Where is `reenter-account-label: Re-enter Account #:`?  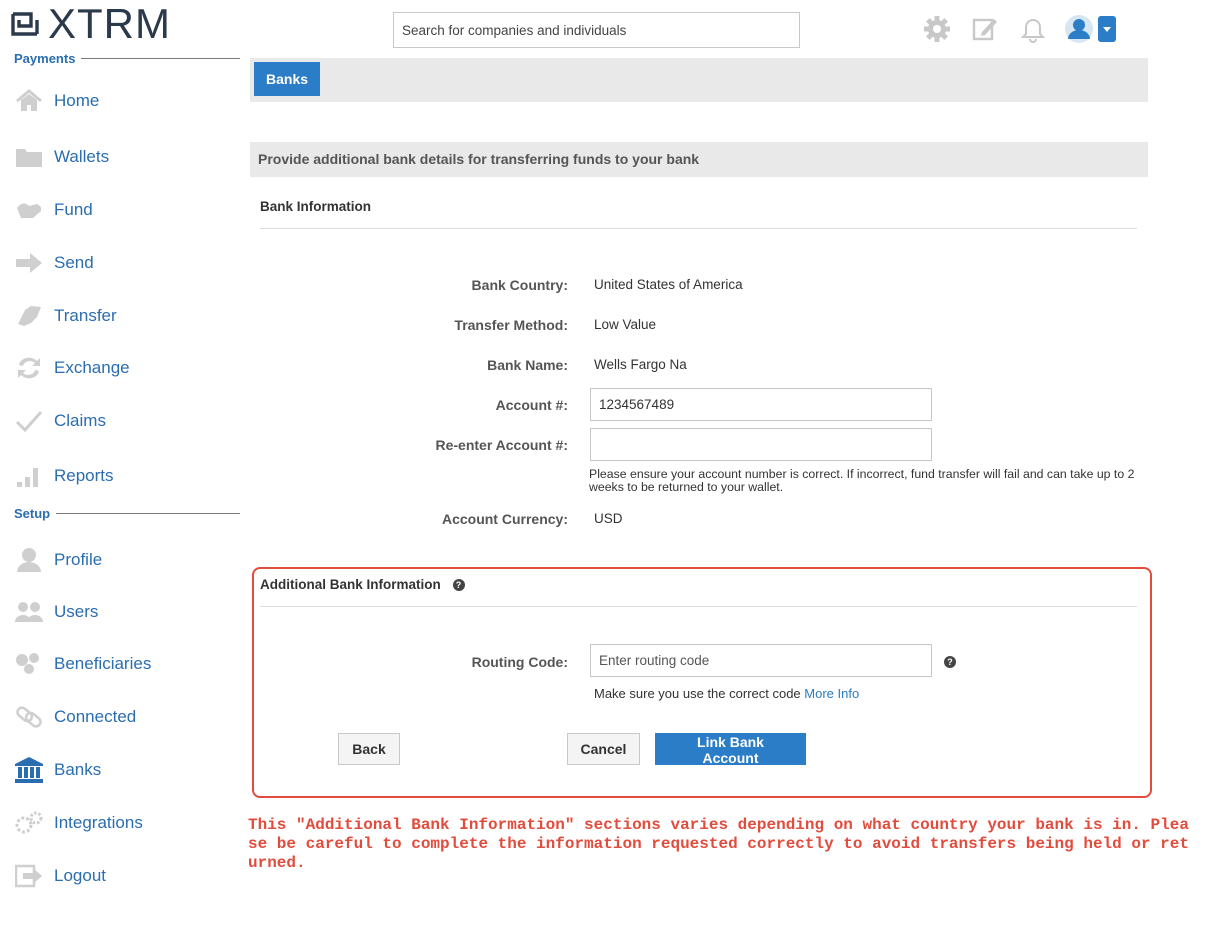
reenter-account-label: Re-enter Account #: is located at coordinates (501, 445).